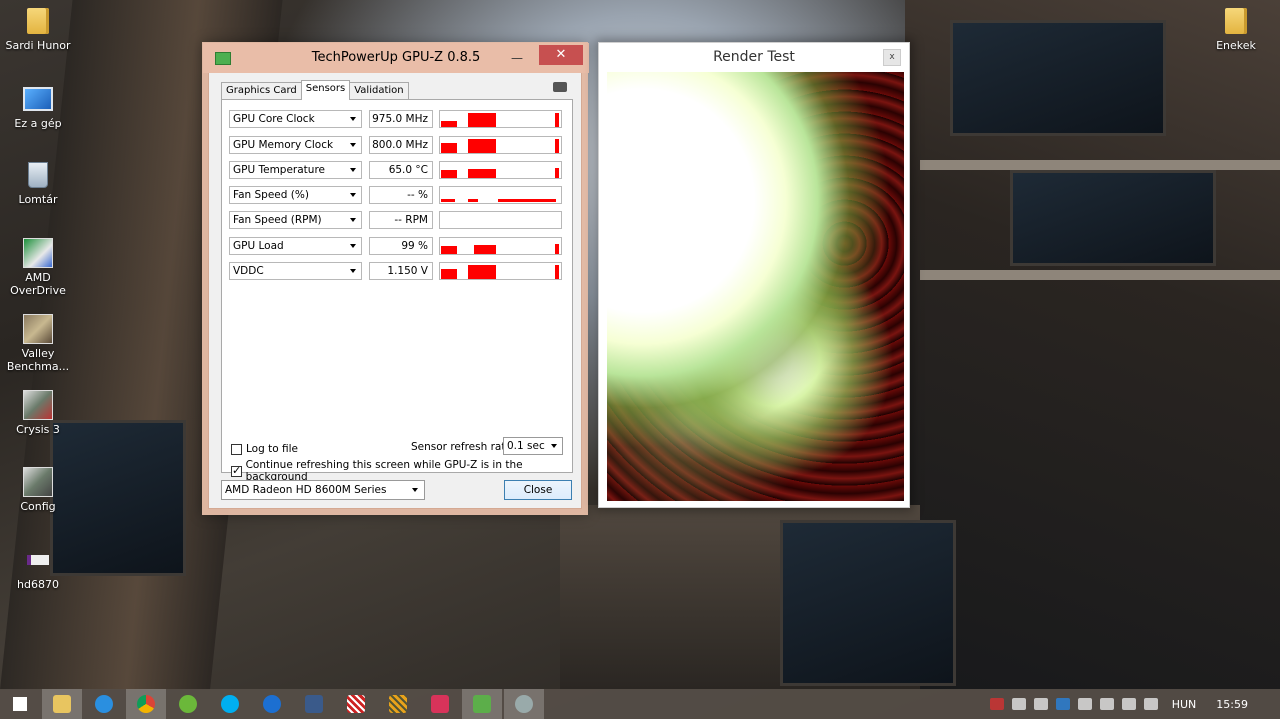  Describe the element at coordinates (356, 704) in the screenshot. I see `taskbar-app-red` at that location.